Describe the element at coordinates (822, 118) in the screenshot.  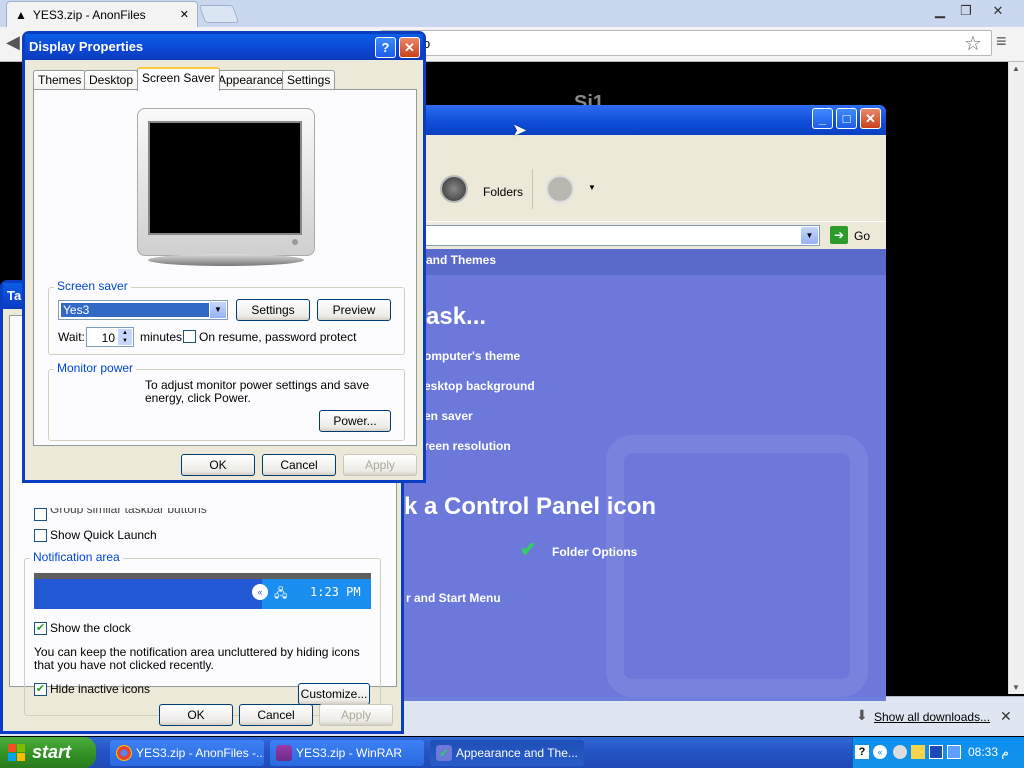
I see `minimize-icon: _` at that location.